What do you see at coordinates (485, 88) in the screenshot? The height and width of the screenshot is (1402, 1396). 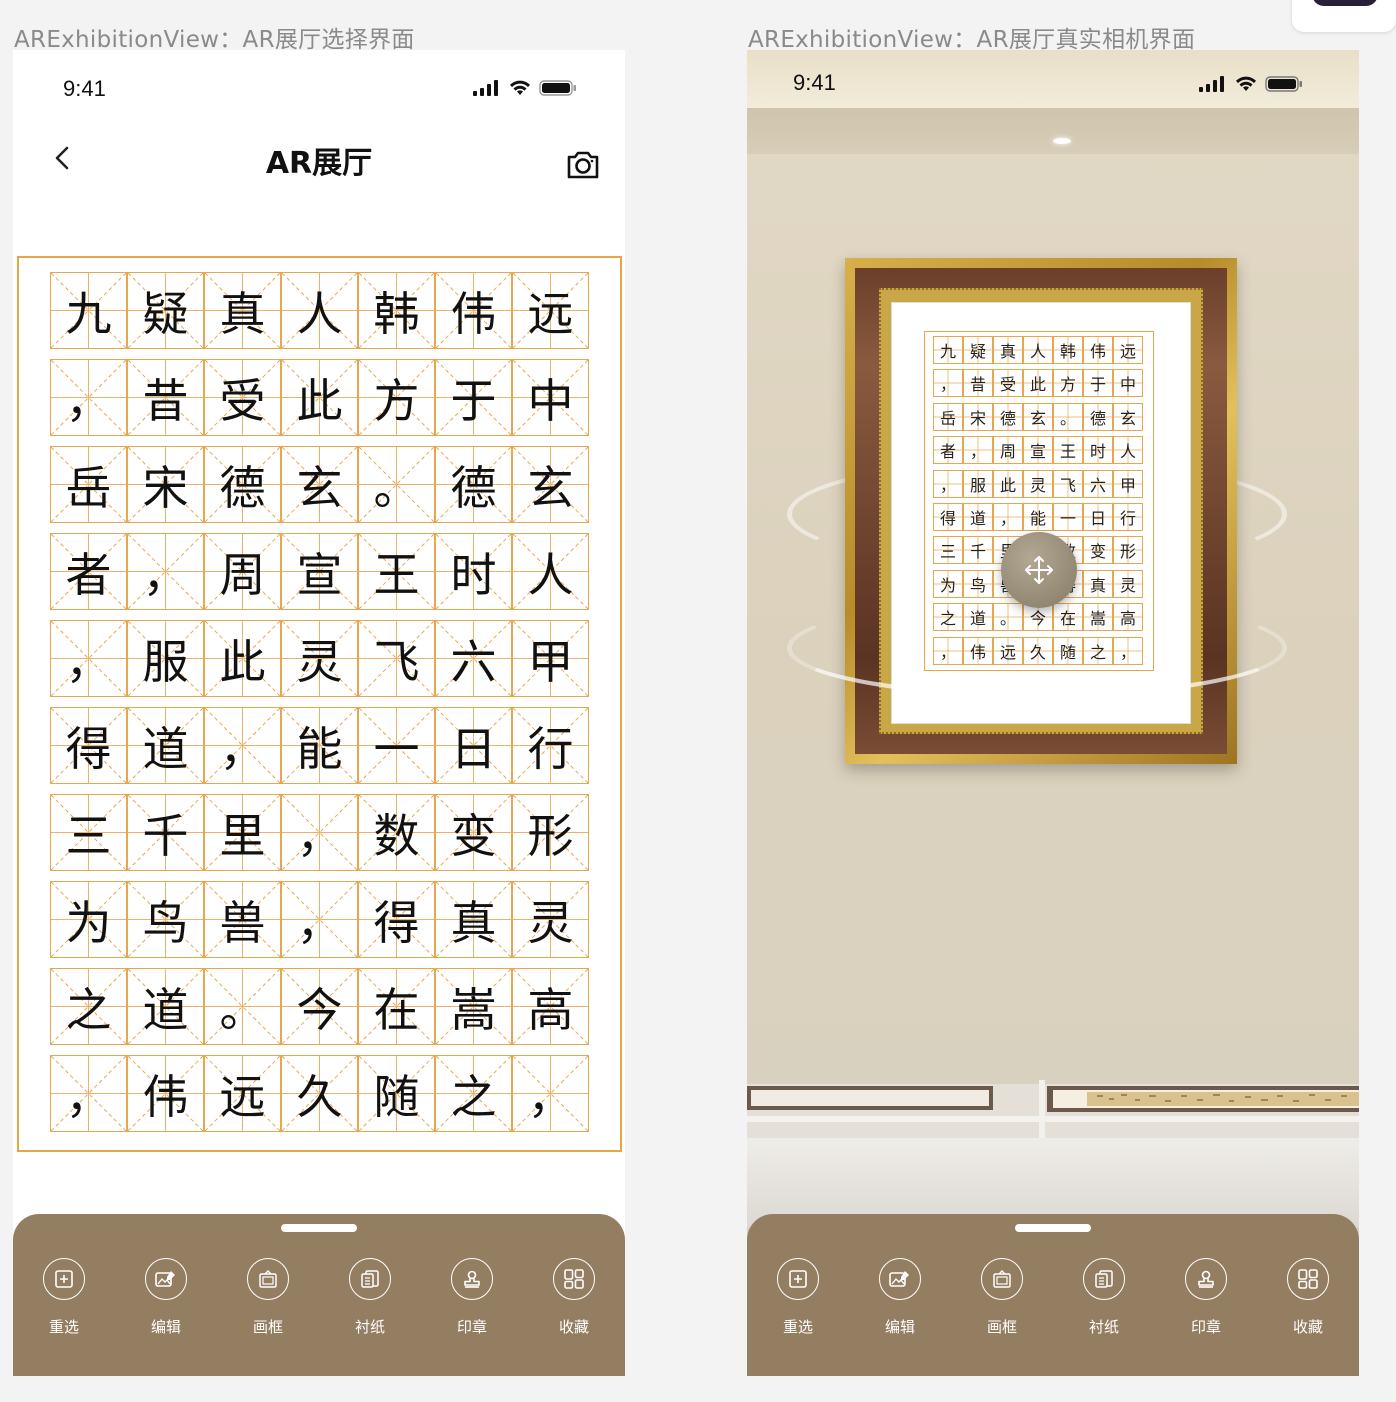 I see `signal-icon` at bounding box center [485, 88].